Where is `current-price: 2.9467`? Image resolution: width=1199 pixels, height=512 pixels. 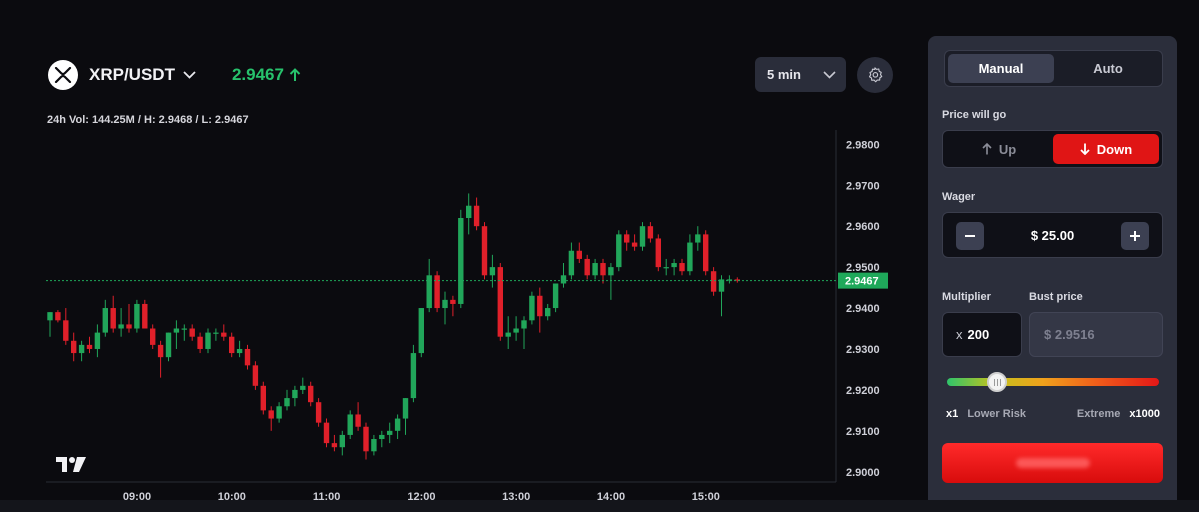
current-price: 2.9467 is located at coordinates (266, 75).